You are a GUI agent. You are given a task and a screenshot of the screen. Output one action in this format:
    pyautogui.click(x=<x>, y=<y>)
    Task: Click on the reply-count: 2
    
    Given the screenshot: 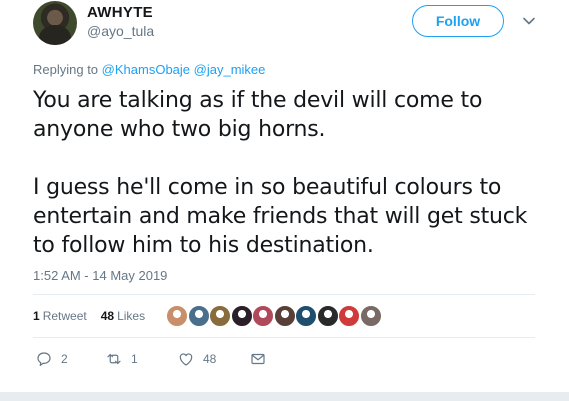 What is the action you would take?
    pyautogui.click(x=64, y=359)
    